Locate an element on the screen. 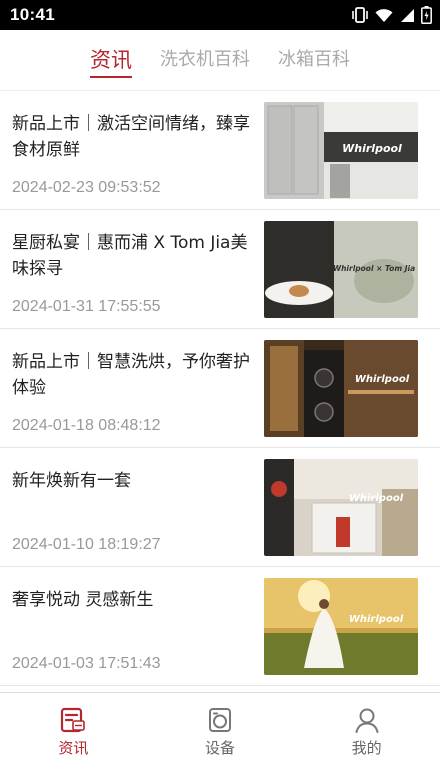 This screenshot has width=440, height=770. washer-icon is located at coordinates (220, 720).